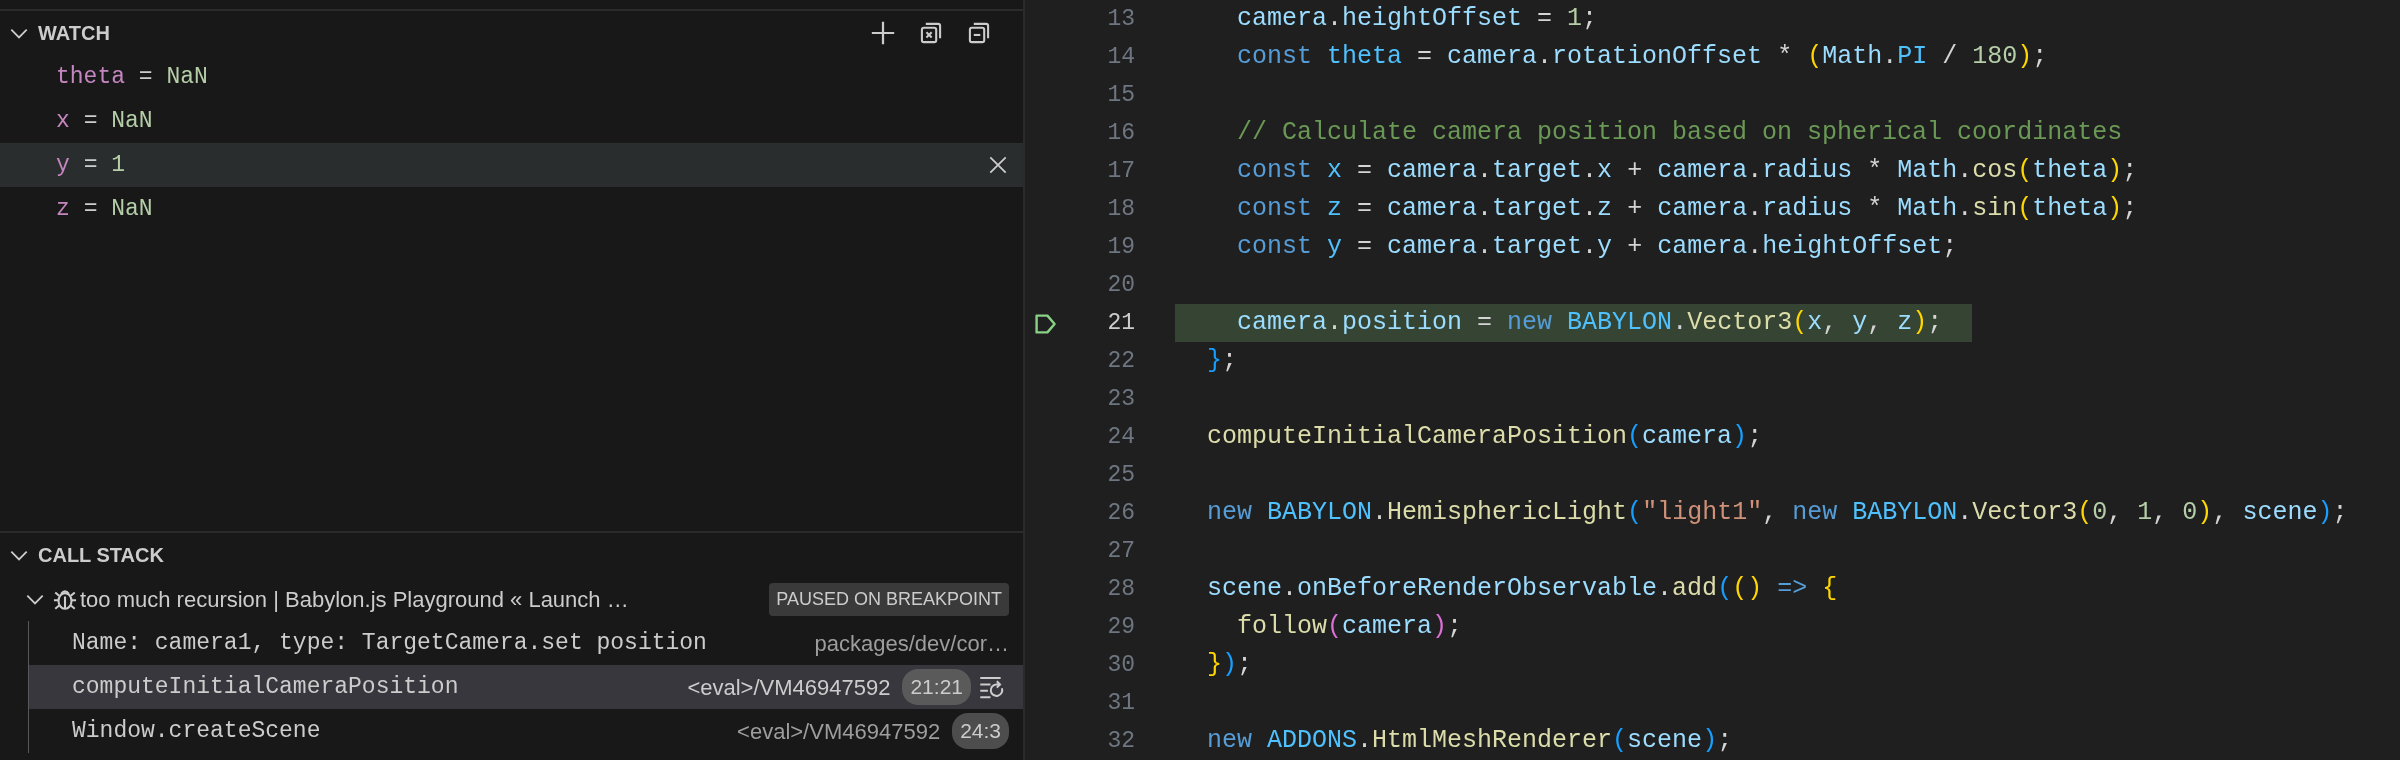 This screenshot has width=2400, height=760. Describe the element at coordinates (511, 121) in the screenshot. I see `watch-expression: x = NaN` at that location.